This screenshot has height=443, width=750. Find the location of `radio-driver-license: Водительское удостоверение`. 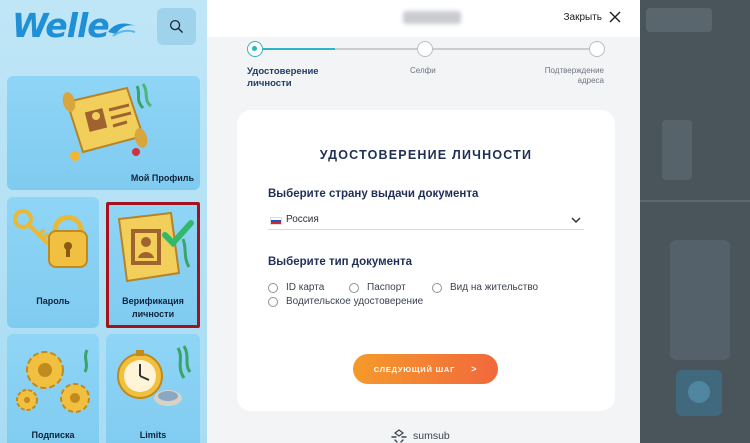

radio-driver-license: Водительское удостоверение is located at coordinates (345, 301).